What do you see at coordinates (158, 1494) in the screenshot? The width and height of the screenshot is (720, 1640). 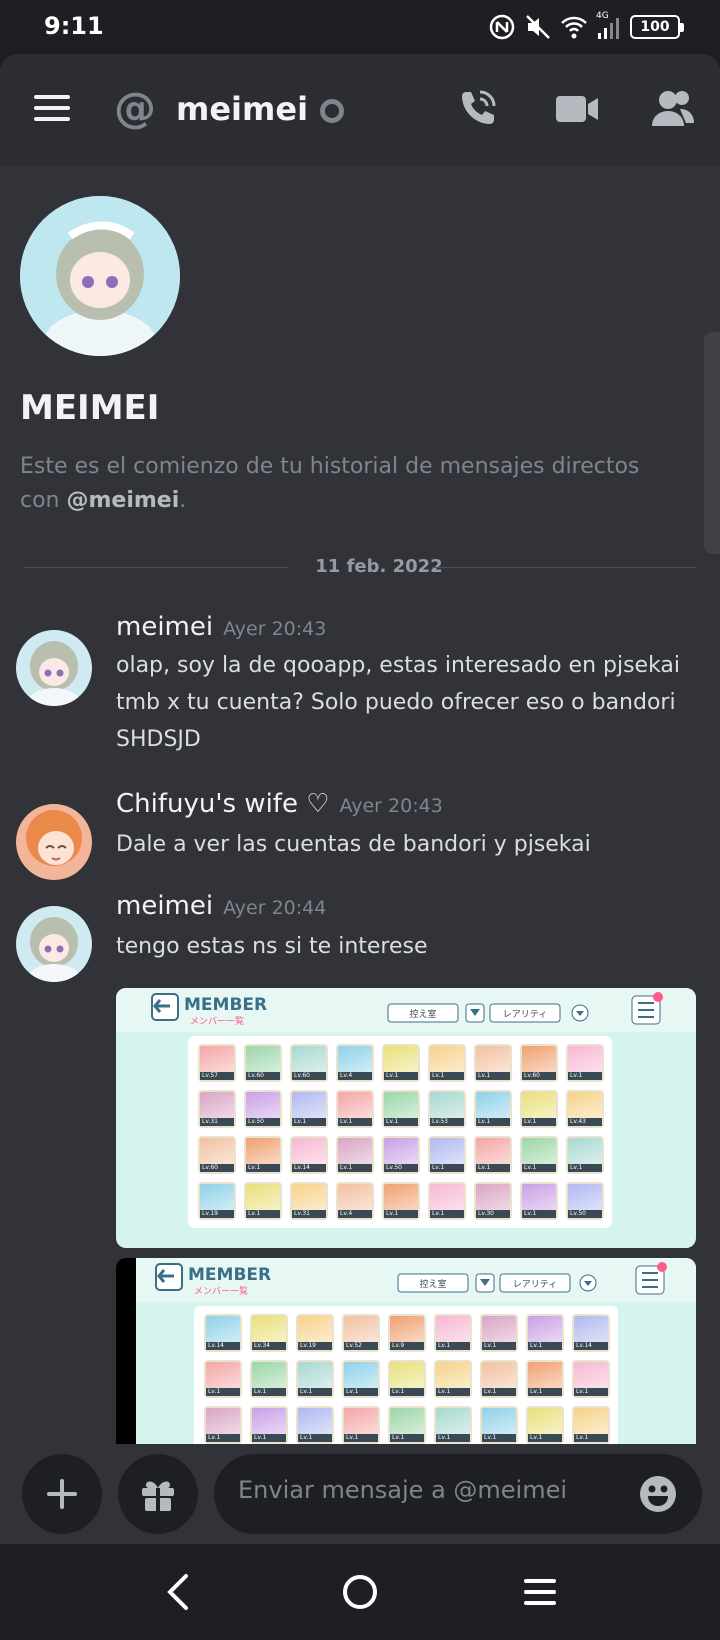 I see `gift-button` at bounding box center [158, 1494].